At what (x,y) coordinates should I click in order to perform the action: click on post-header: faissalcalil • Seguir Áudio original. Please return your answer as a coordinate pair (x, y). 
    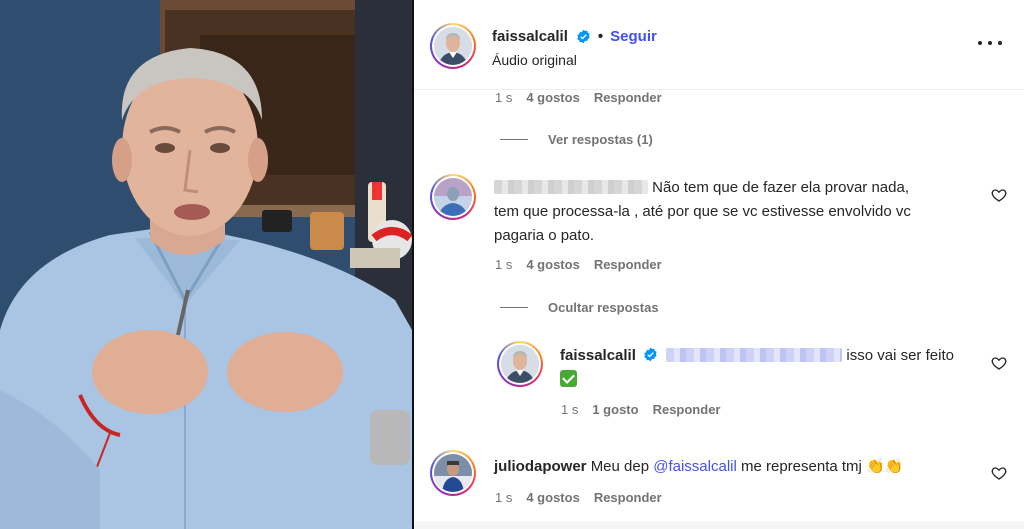
    Looking at the image, I should click on (719, 45).